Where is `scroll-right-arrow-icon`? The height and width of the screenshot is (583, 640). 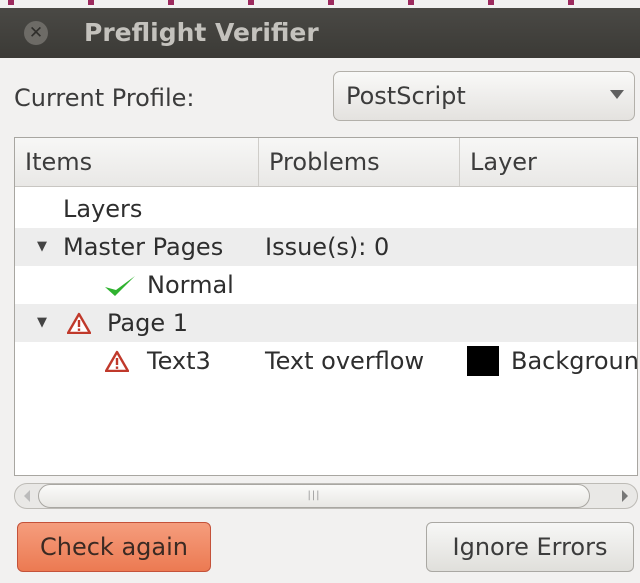
scroll-right-arrow-icon is located at coordinates (625, 496).